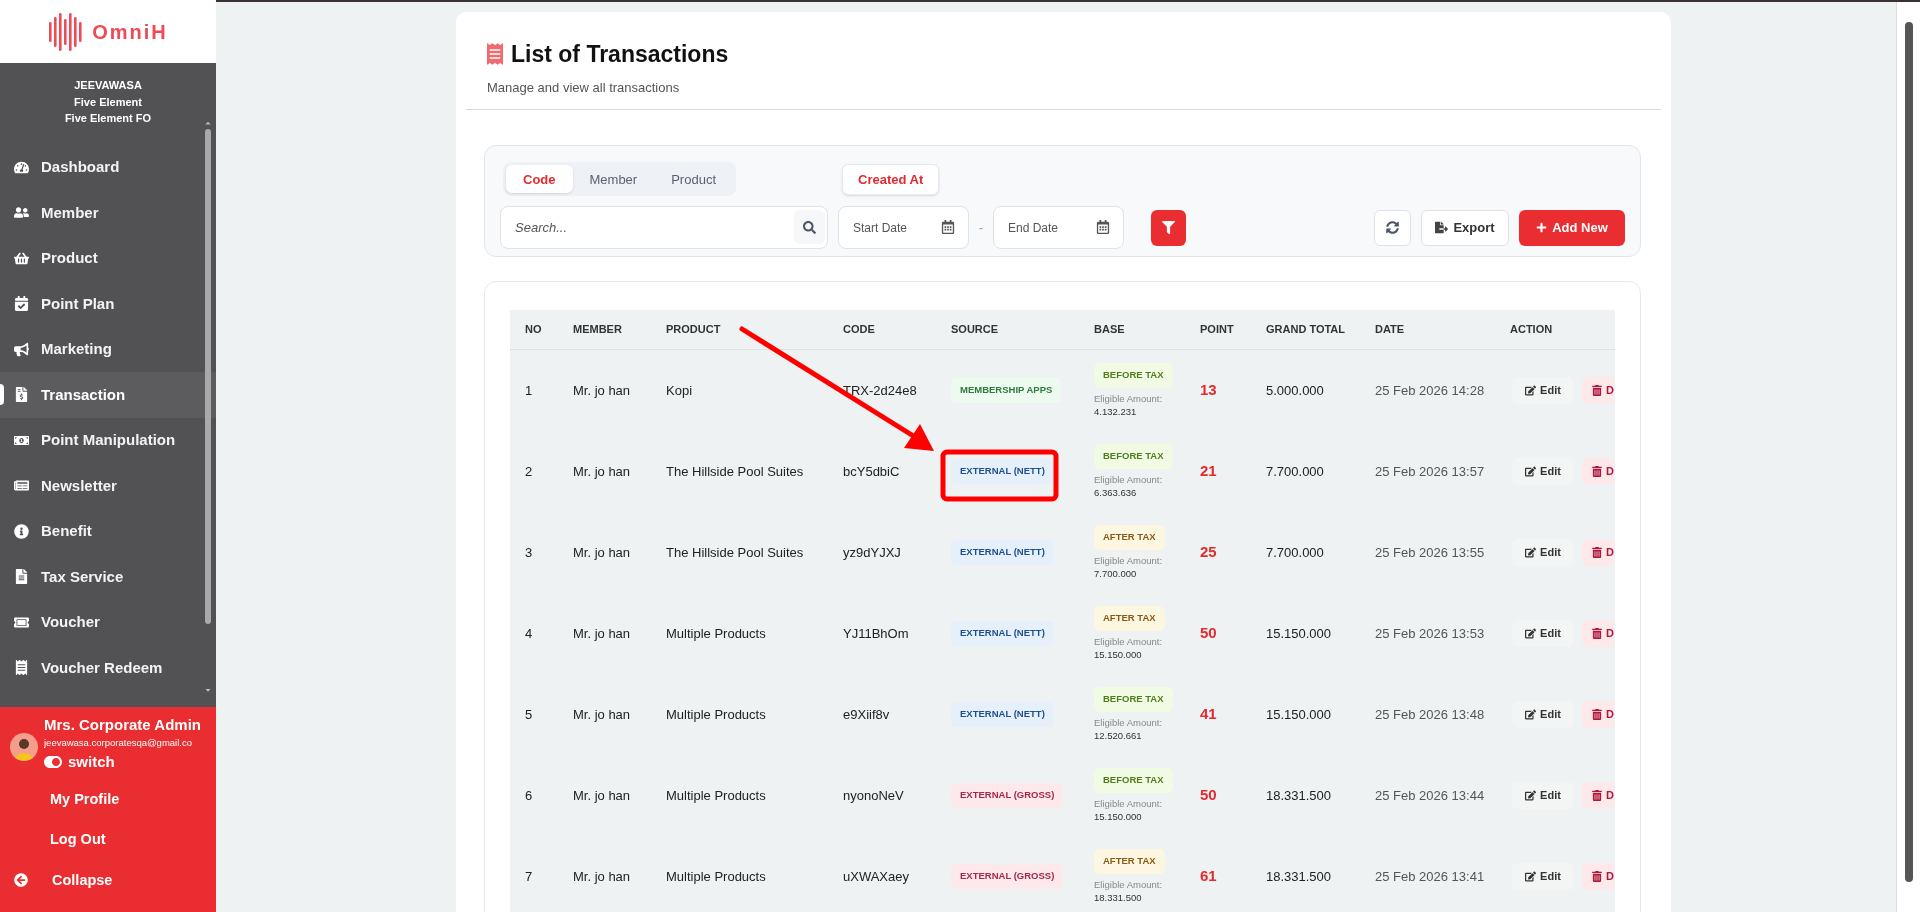  Describe the element at coordinates (21, 304) in the screenshot. I see `calendar-check-icon` at that location.